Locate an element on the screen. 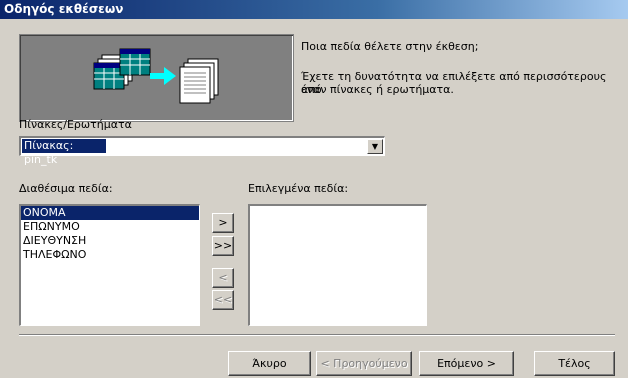 This screenshot has width=628, height=378. chevron-down-icon: ▼ is located at coordinates (375, 146).